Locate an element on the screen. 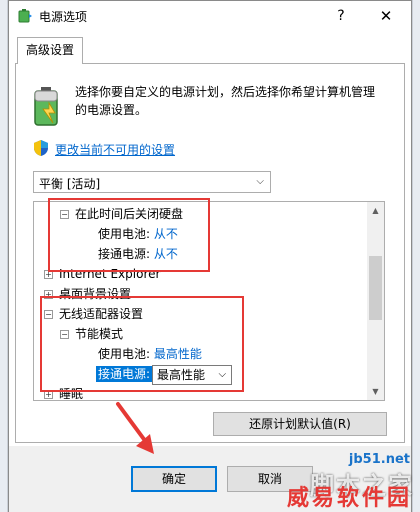 The height and width of the screenshot is (512, 420). power-plan-select: 平衡 [活动] ⌵ is located at coordinates (152, 182).